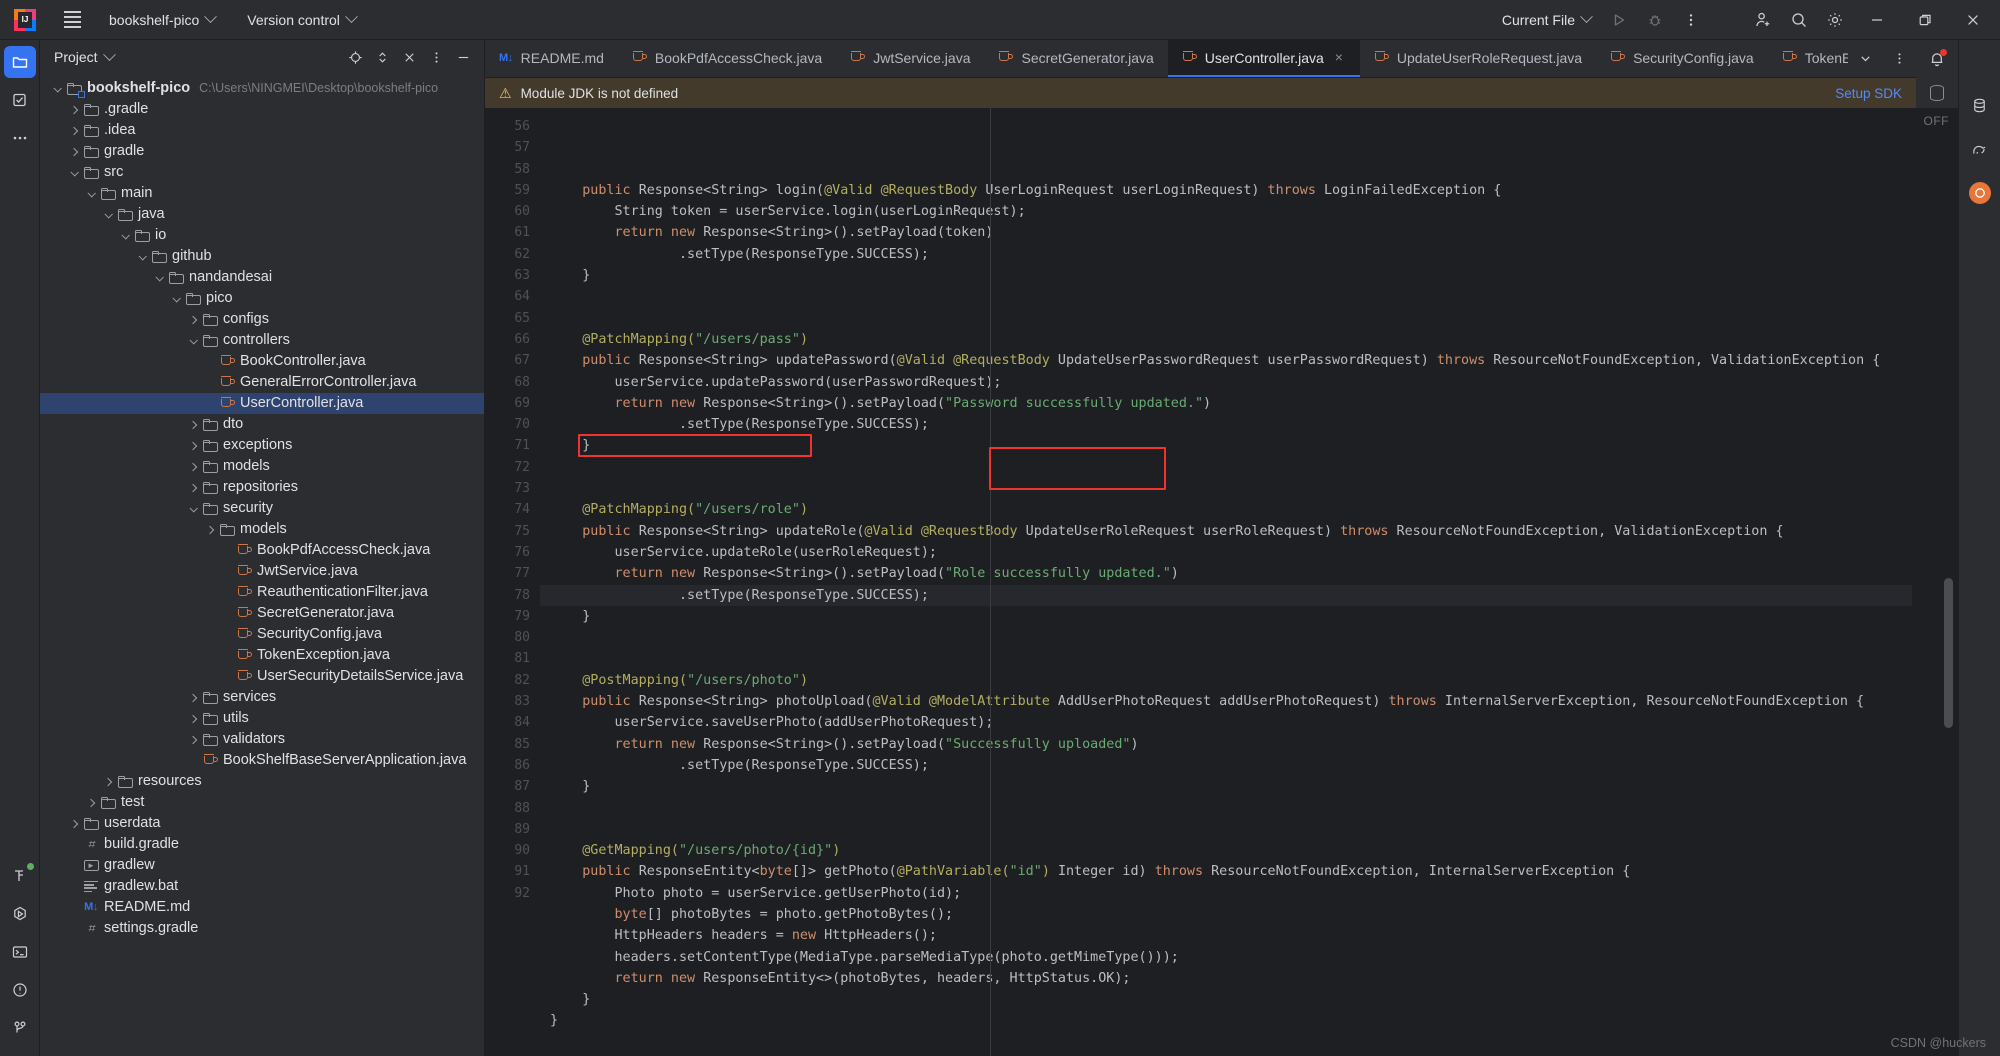 The height and width of the screenshot is (1056, 2000). What do you see at coordinates (262, 508) in the screenshot?
I see `tree-item-security: security` at bounding box center [262, 508].